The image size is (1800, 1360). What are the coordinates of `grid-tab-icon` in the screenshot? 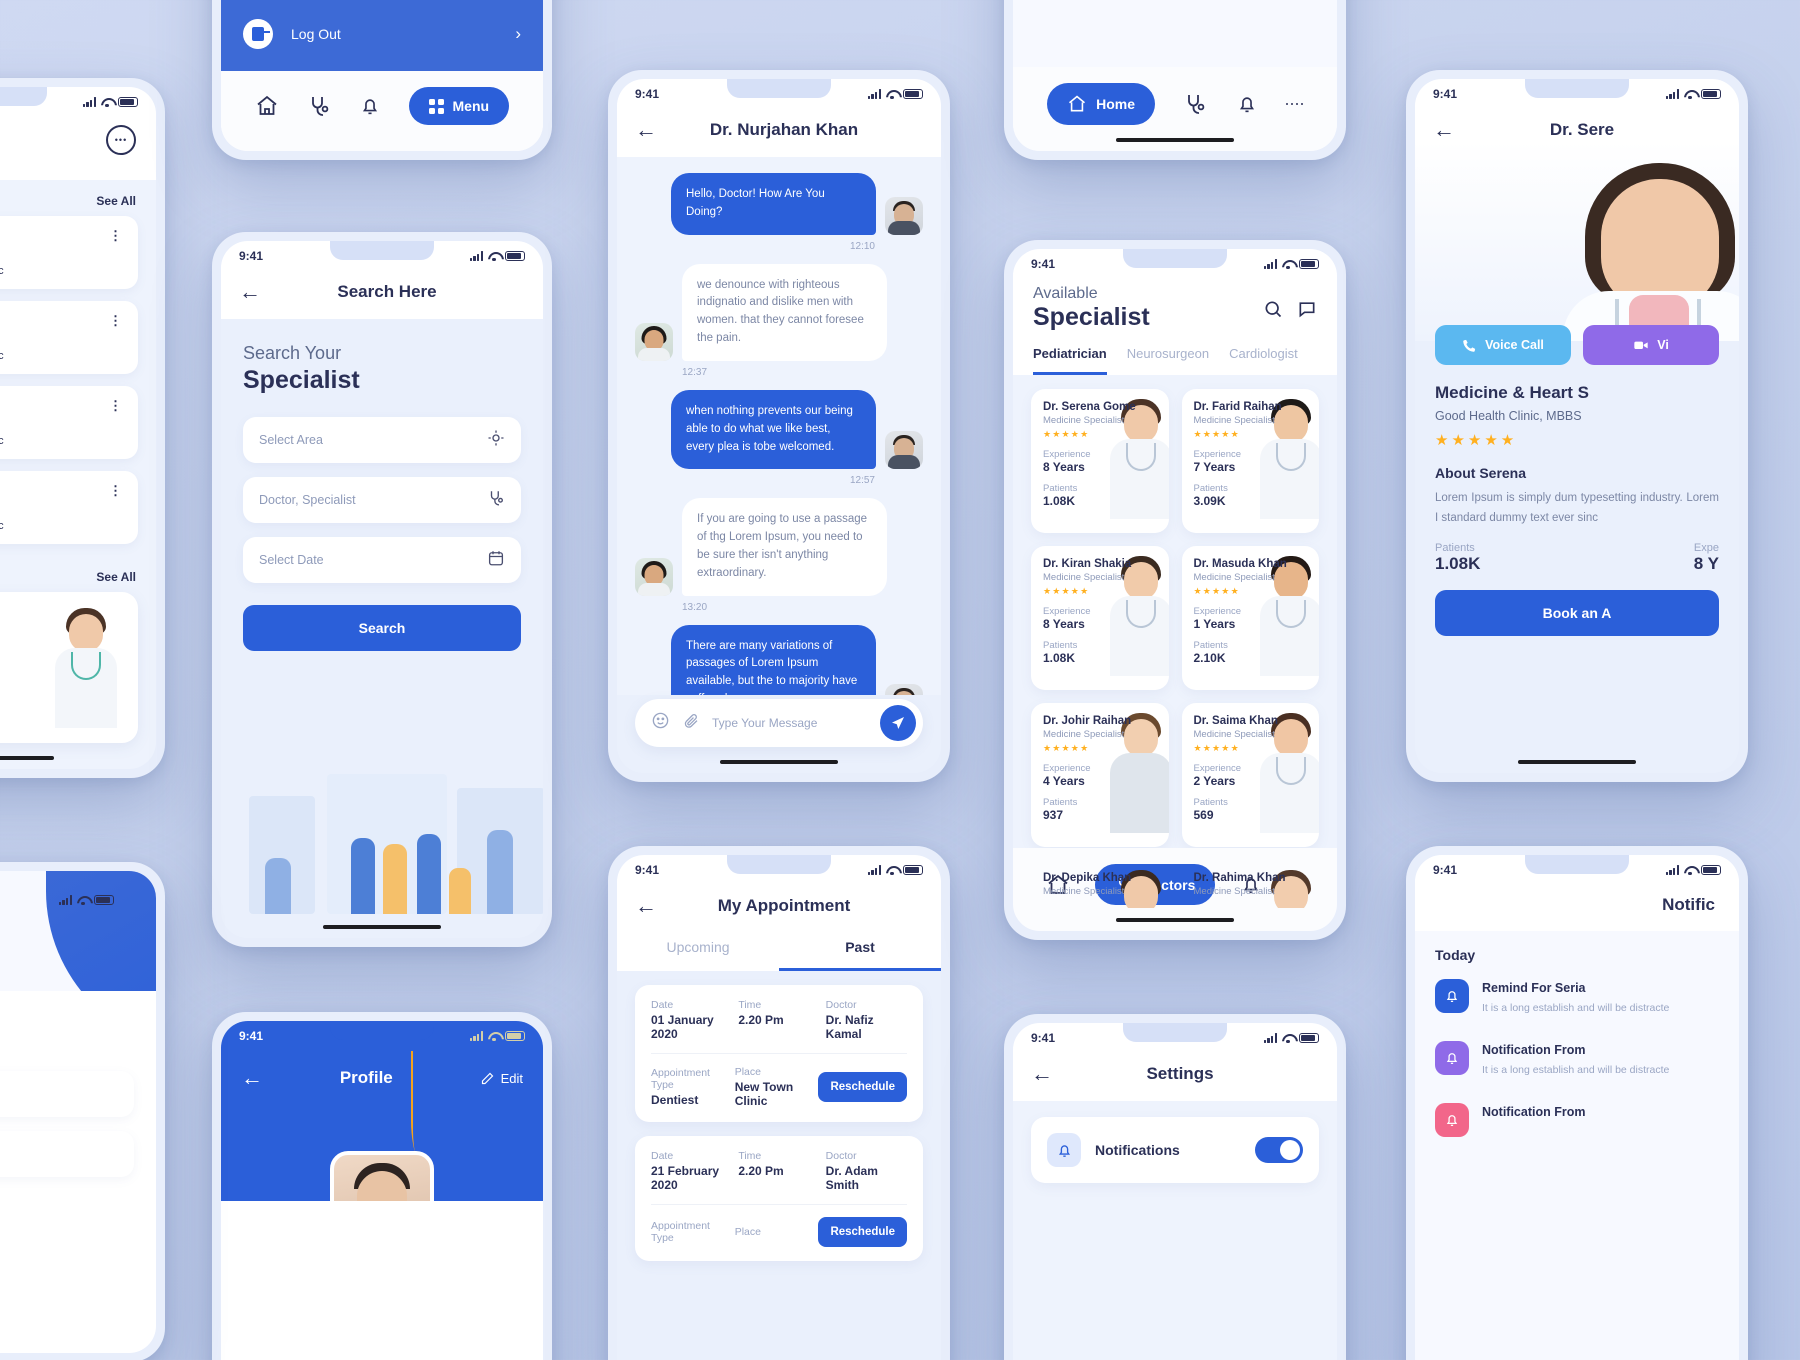 It's located at (1294, 104).